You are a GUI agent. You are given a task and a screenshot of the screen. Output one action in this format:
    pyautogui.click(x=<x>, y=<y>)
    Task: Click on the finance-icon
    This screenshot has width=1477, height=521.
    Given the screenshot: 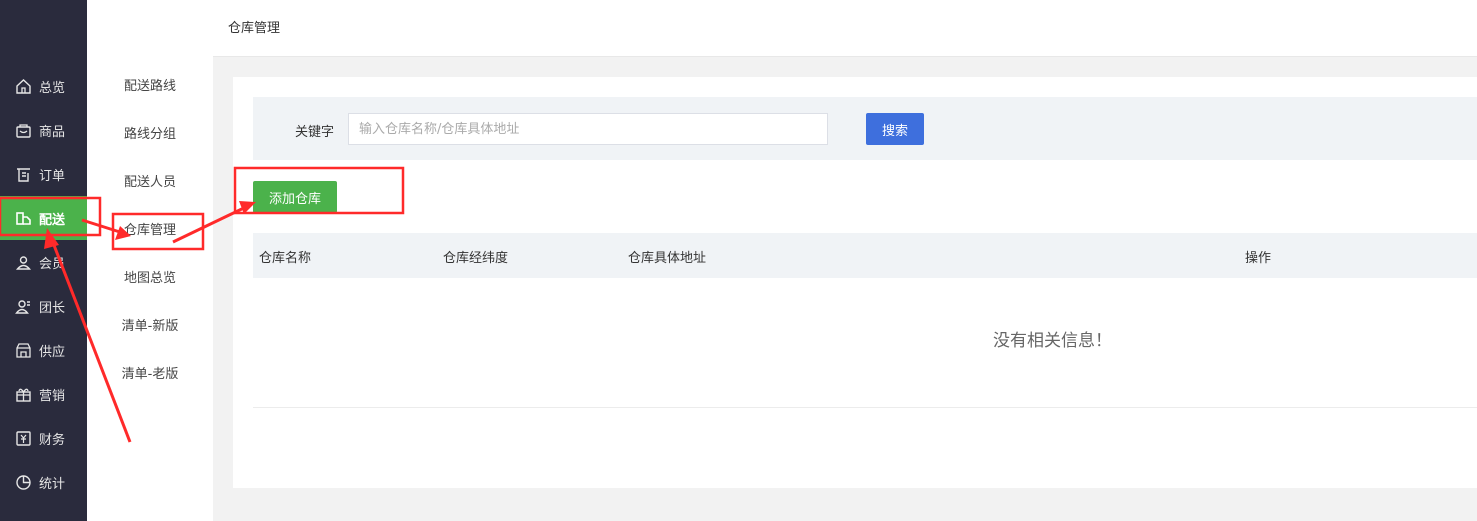 What is the action you would take?
    pyautogui.click(x=23, y=438)
    